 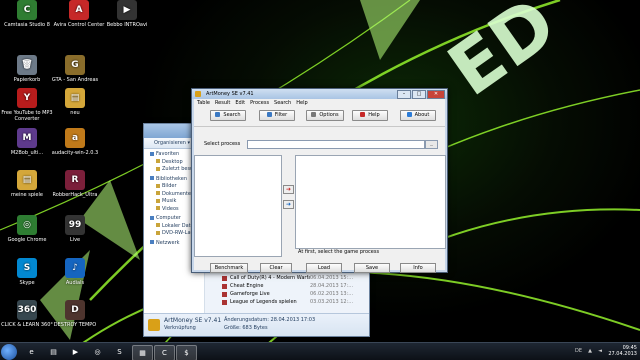 I want to click on tray-language: DE, so click(x=578, y=351).